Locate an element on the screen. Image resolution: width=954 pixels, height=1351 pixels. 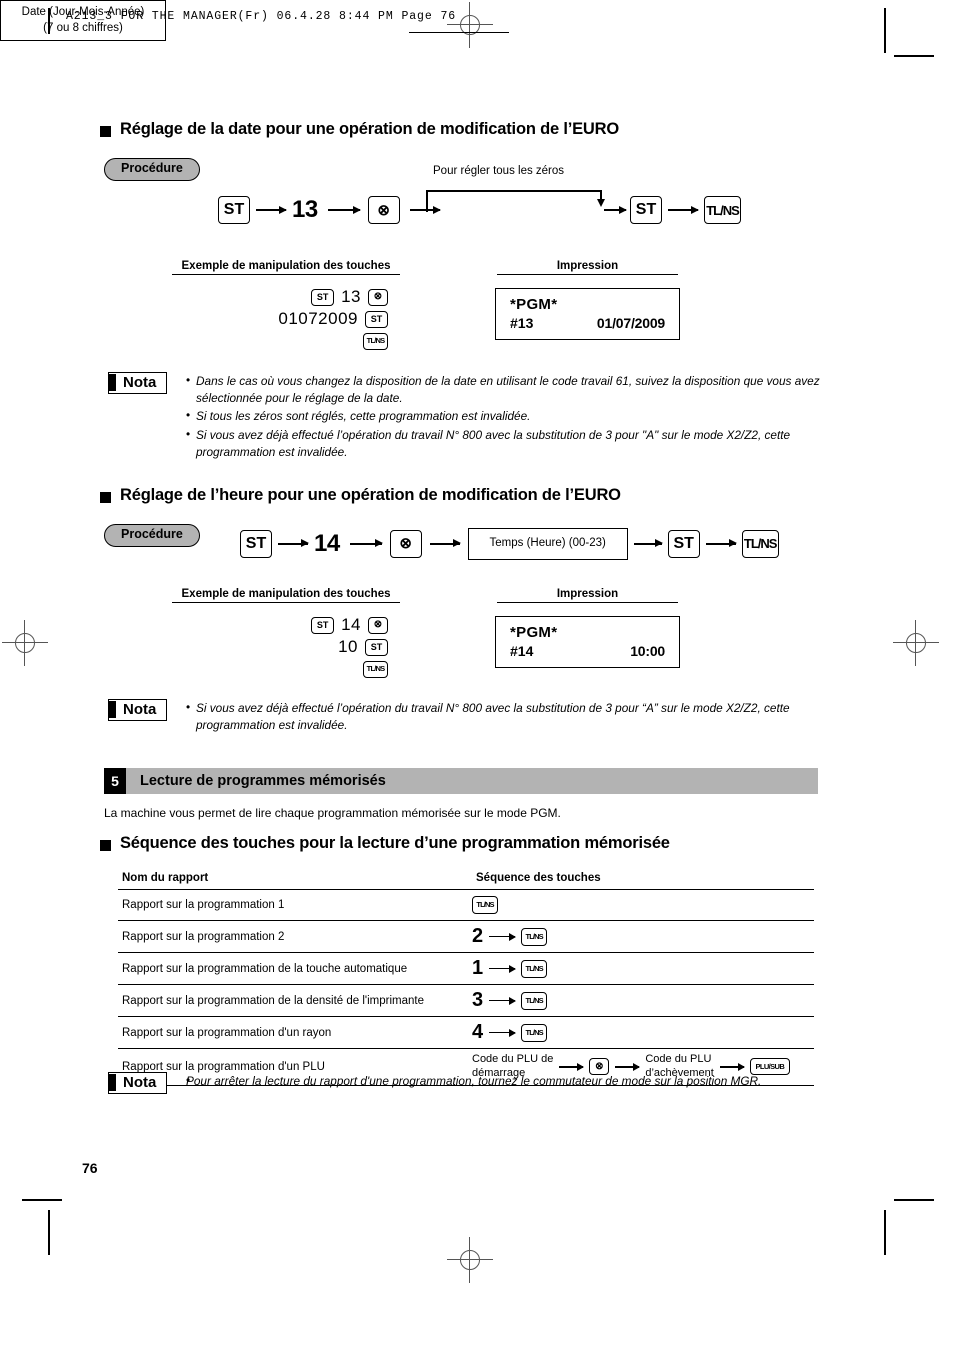
nota-tag-1: Nota is located at coordinates (138, 383).